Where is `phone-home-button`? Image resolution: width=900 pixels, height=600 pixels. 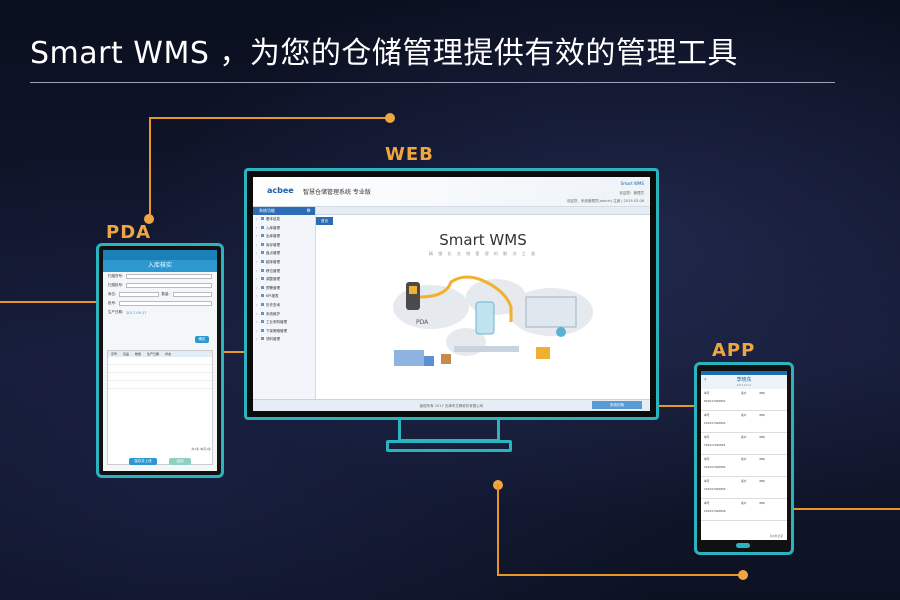 phone-home-button is located at coordinates (743, 545).